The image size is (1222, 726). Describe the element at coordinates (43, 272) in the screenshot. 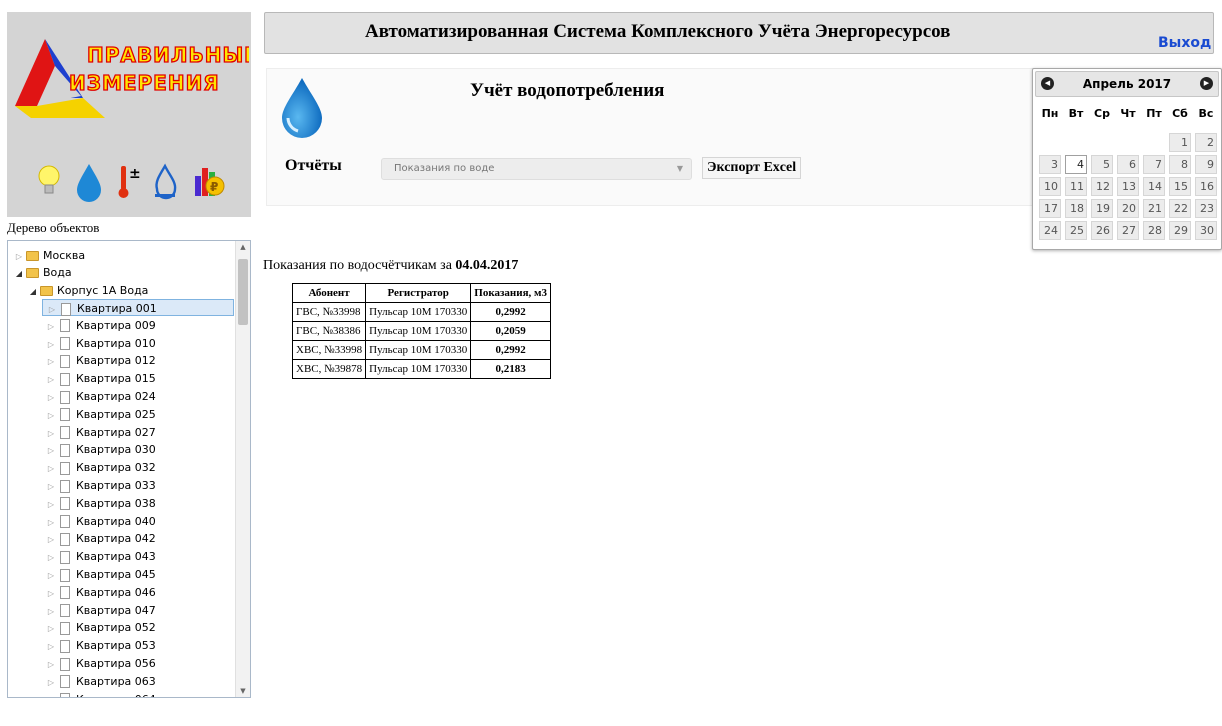

I see `tree-node-water: ◢ Вода` at that location.